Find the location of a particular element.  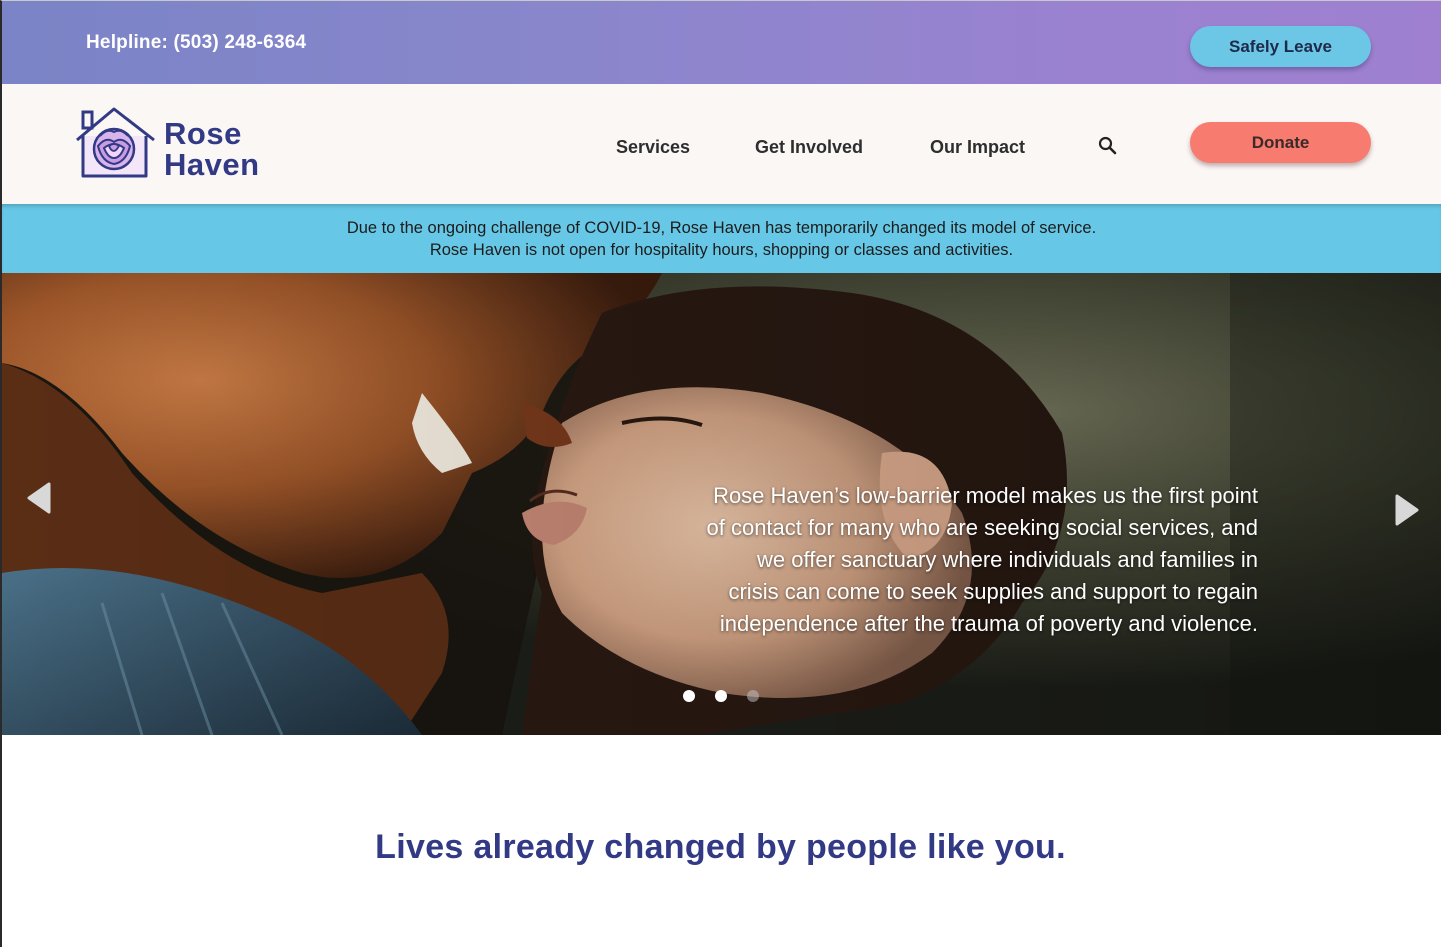

search-icon is located at coordinates (1108, 146).